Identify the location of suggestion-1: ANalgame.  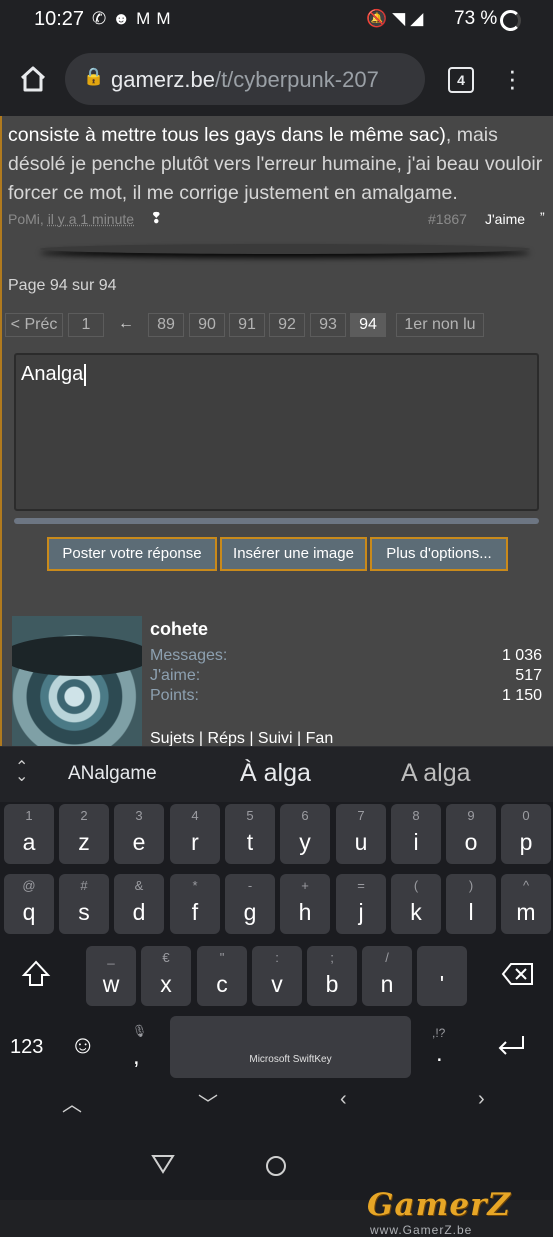
(112, 774).